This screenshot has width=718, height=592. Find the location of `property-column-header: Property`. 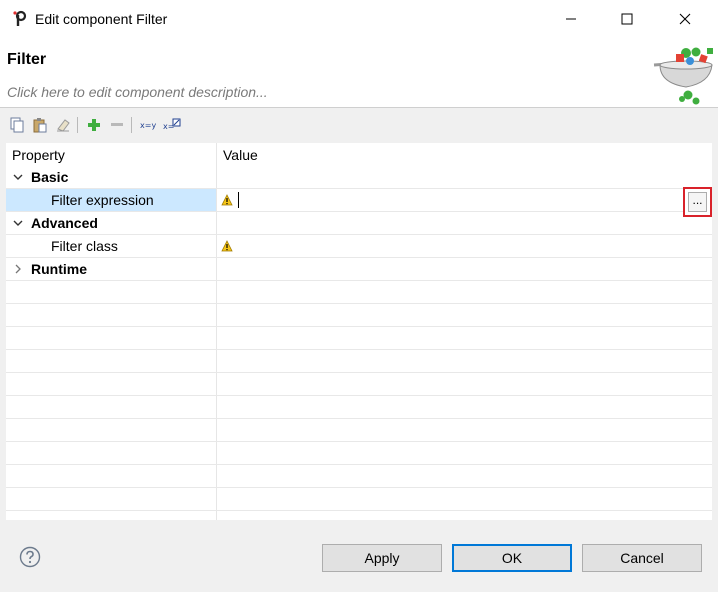

property-column-header: Property is located at coordinates (38, 155).